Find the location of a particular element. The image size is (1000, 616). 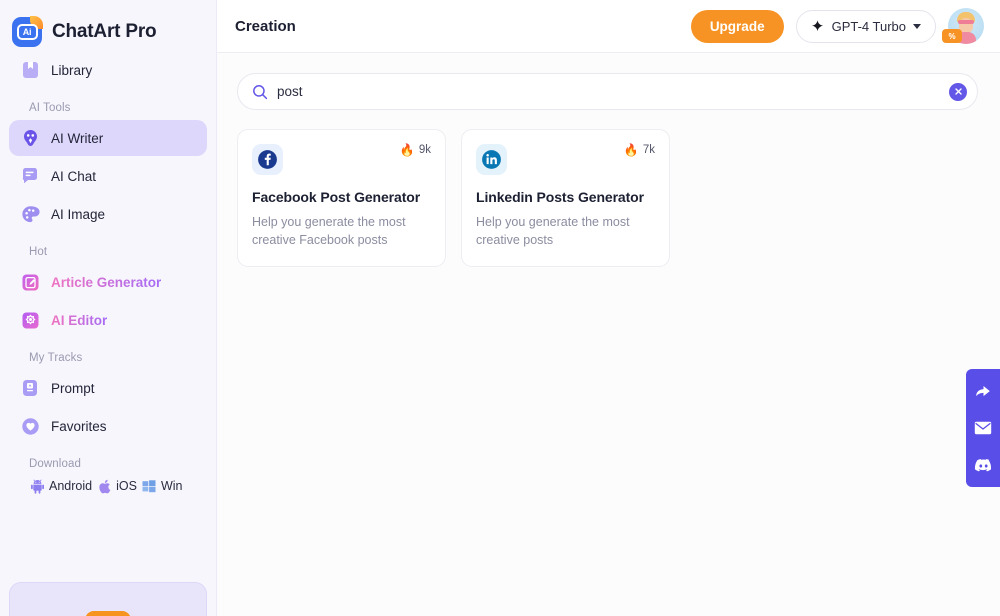

sidebar-group-title-hot: Hot is located at coordinates (38, 252).